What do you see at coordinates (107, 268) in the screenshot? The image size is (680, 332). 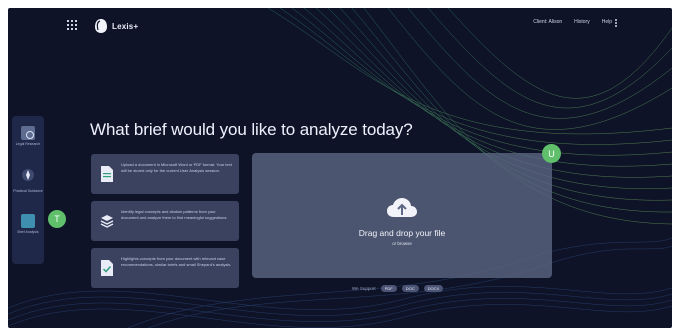 I see `document-check-icon` at bounding box center [107, 268].